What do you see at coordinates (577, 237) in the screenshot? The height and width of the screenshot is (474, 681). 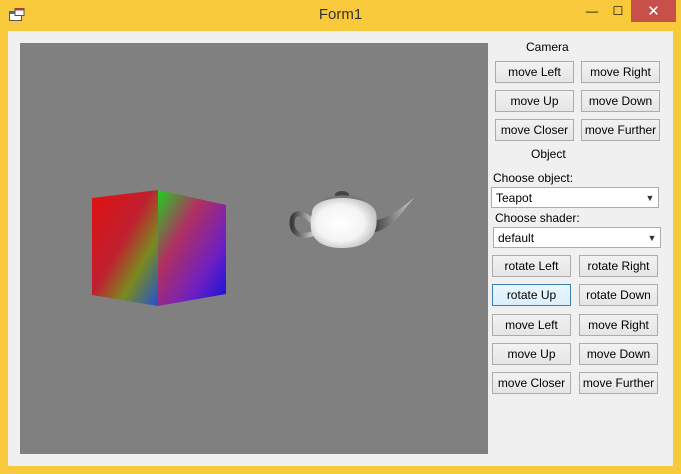 I see `shader-select: default ▼` at bounding box center [577, 237].